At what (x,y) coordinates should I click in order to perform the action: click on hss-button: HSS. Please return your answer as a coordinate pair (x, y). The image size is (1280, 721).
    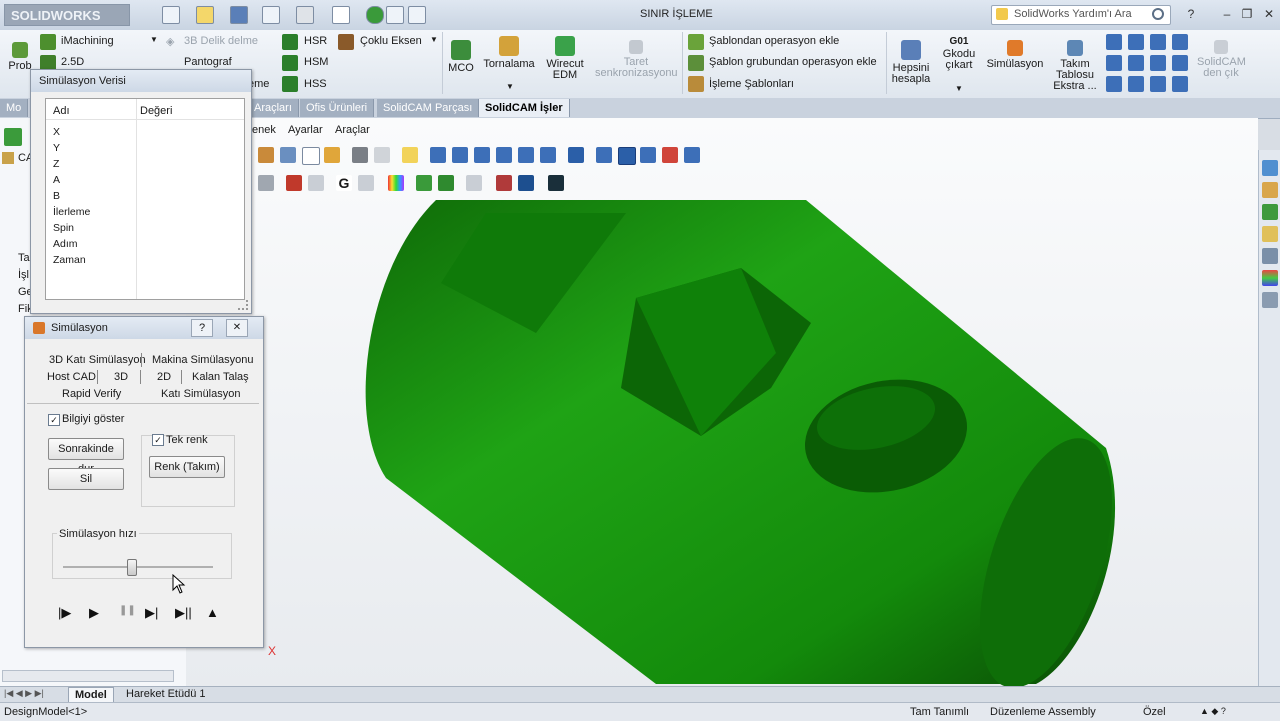
    Looking at the image, I should click on (315, 84).